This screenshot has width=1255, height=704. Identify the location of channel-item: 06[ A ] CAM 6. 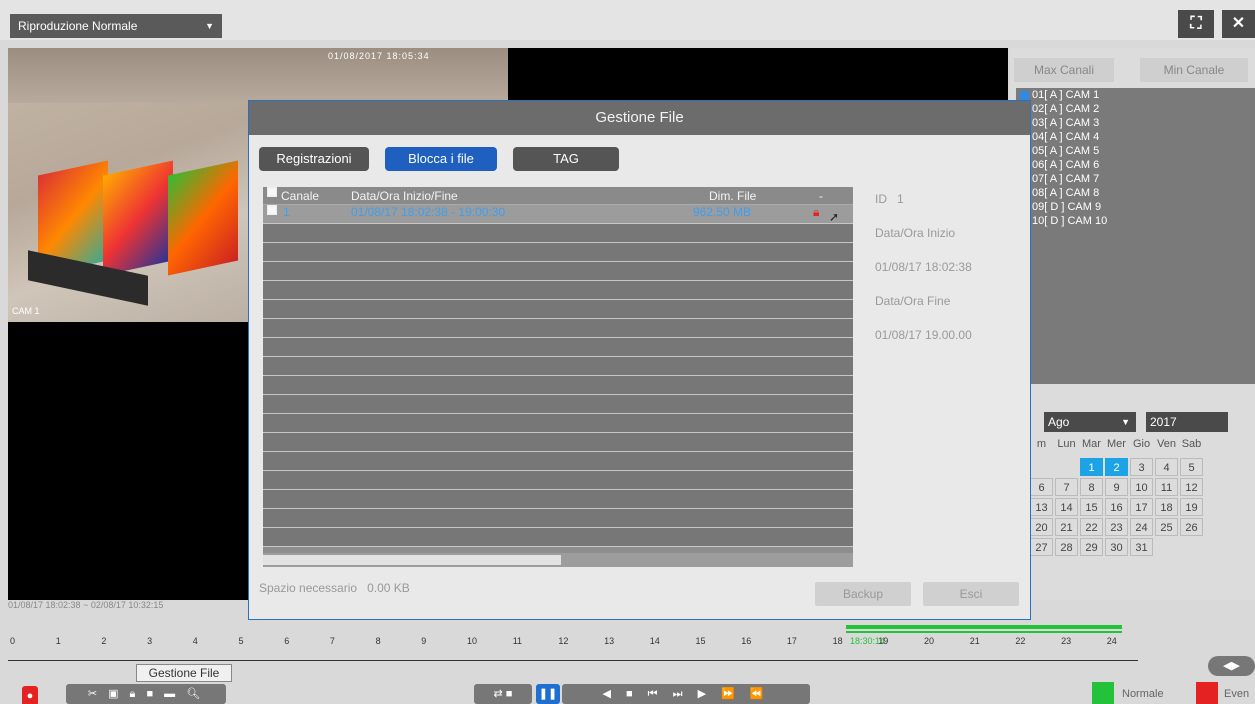
(1135, 165).